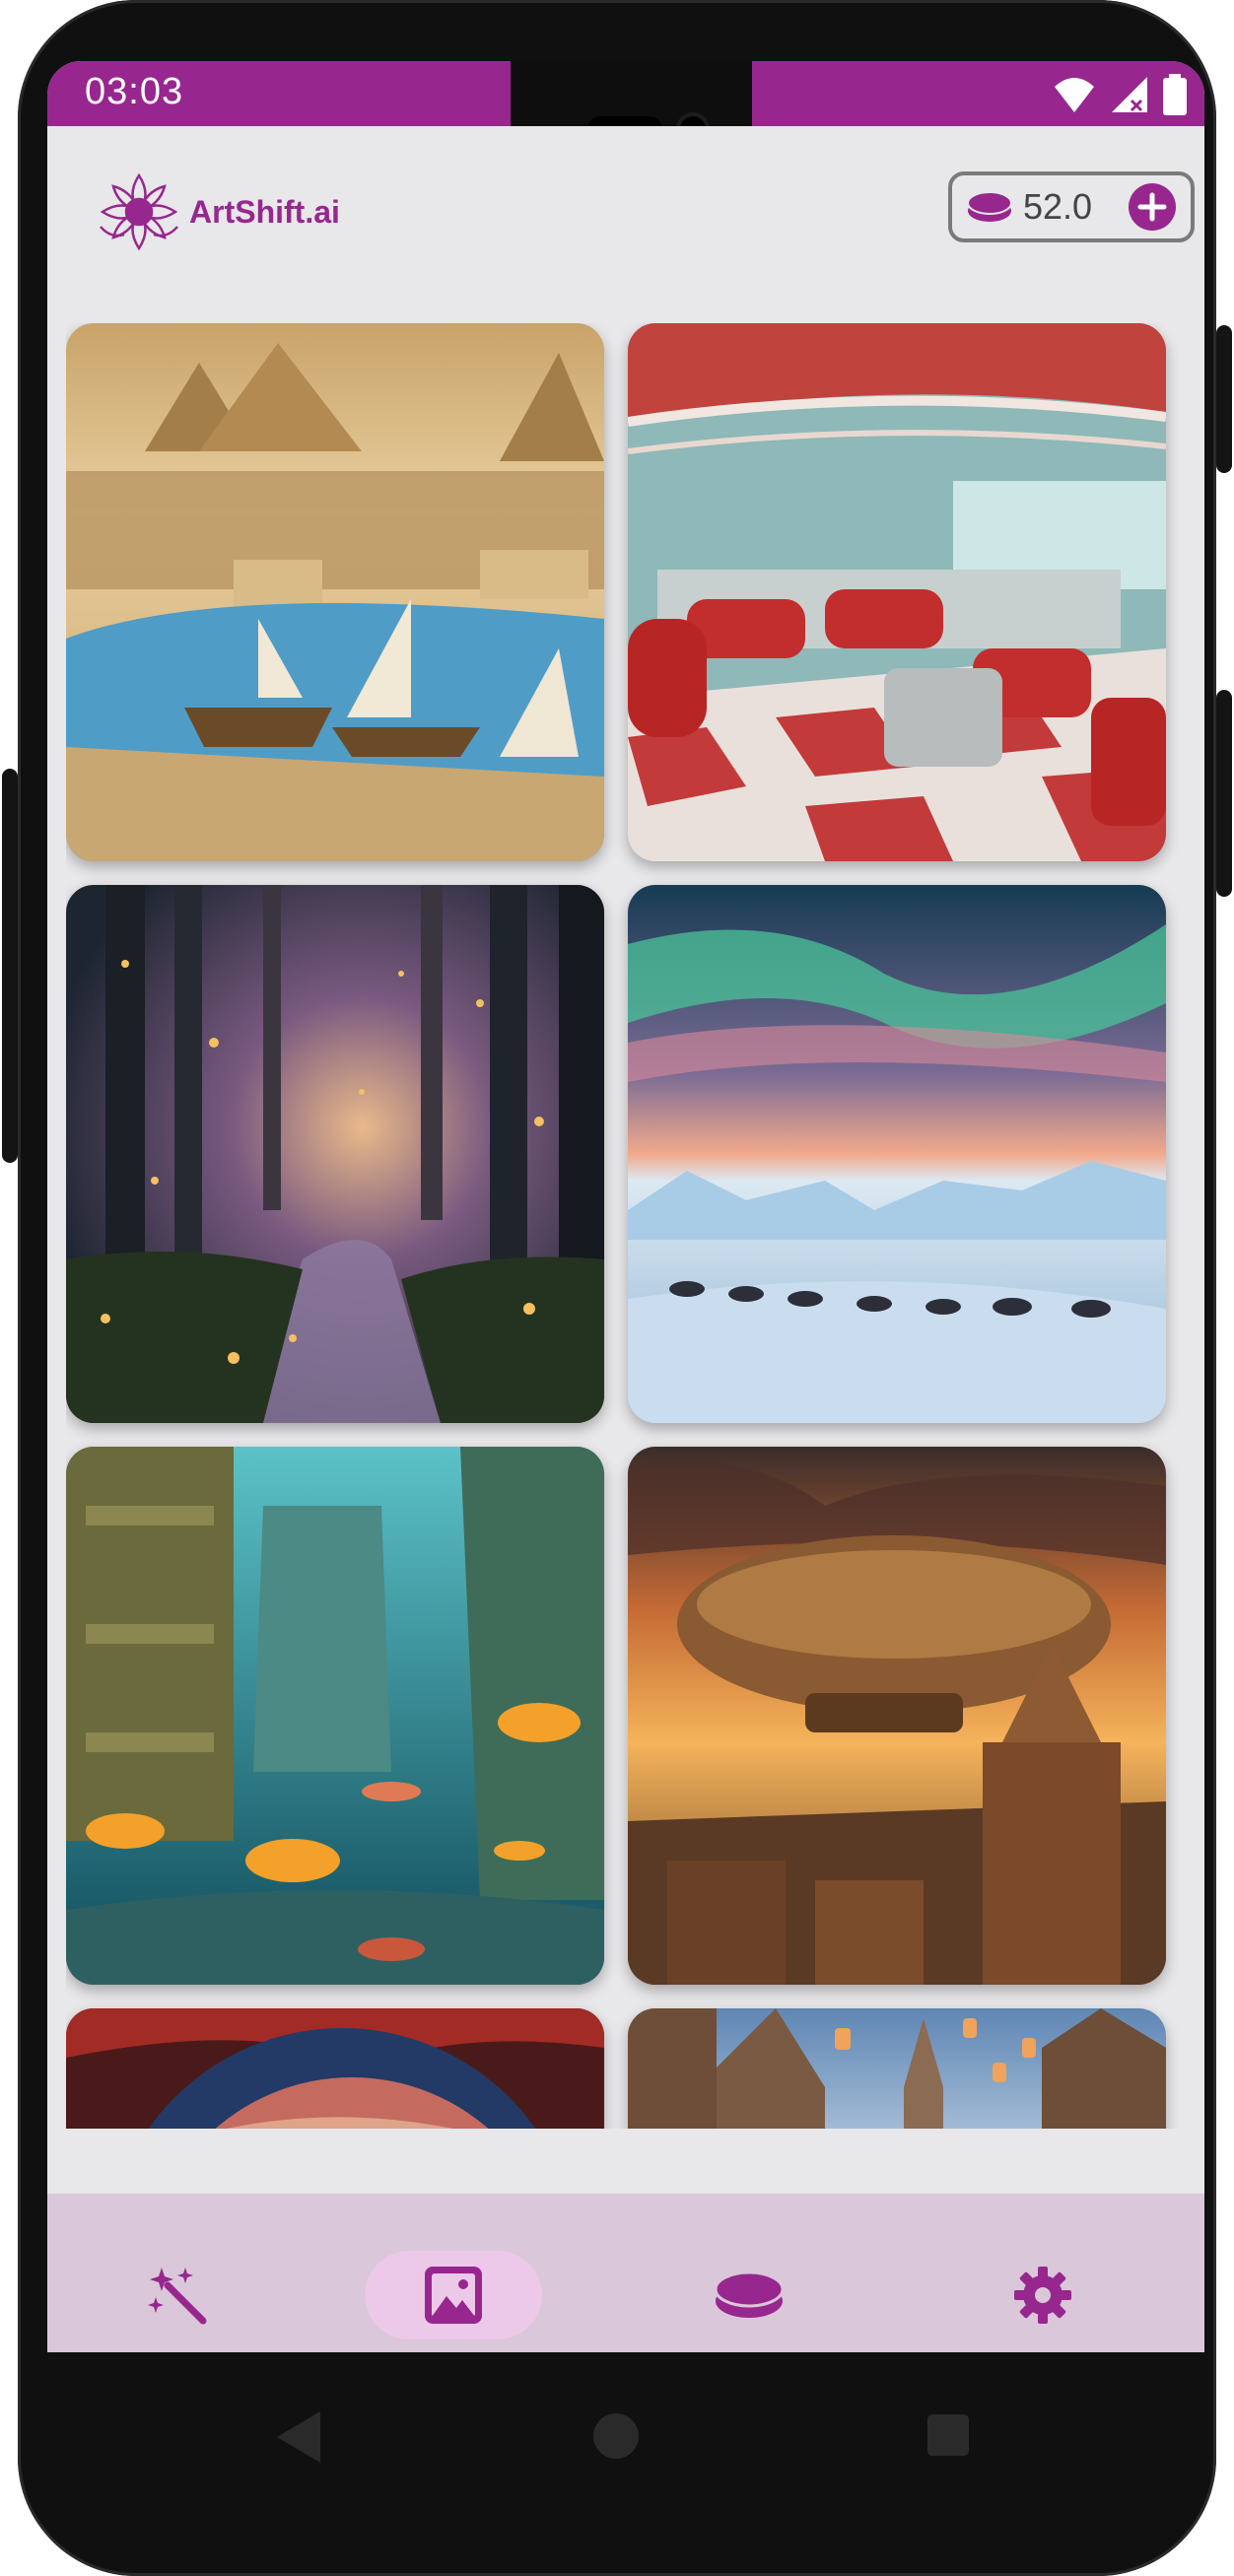  I want to click on status-time: 03:03, so click(134, 91).